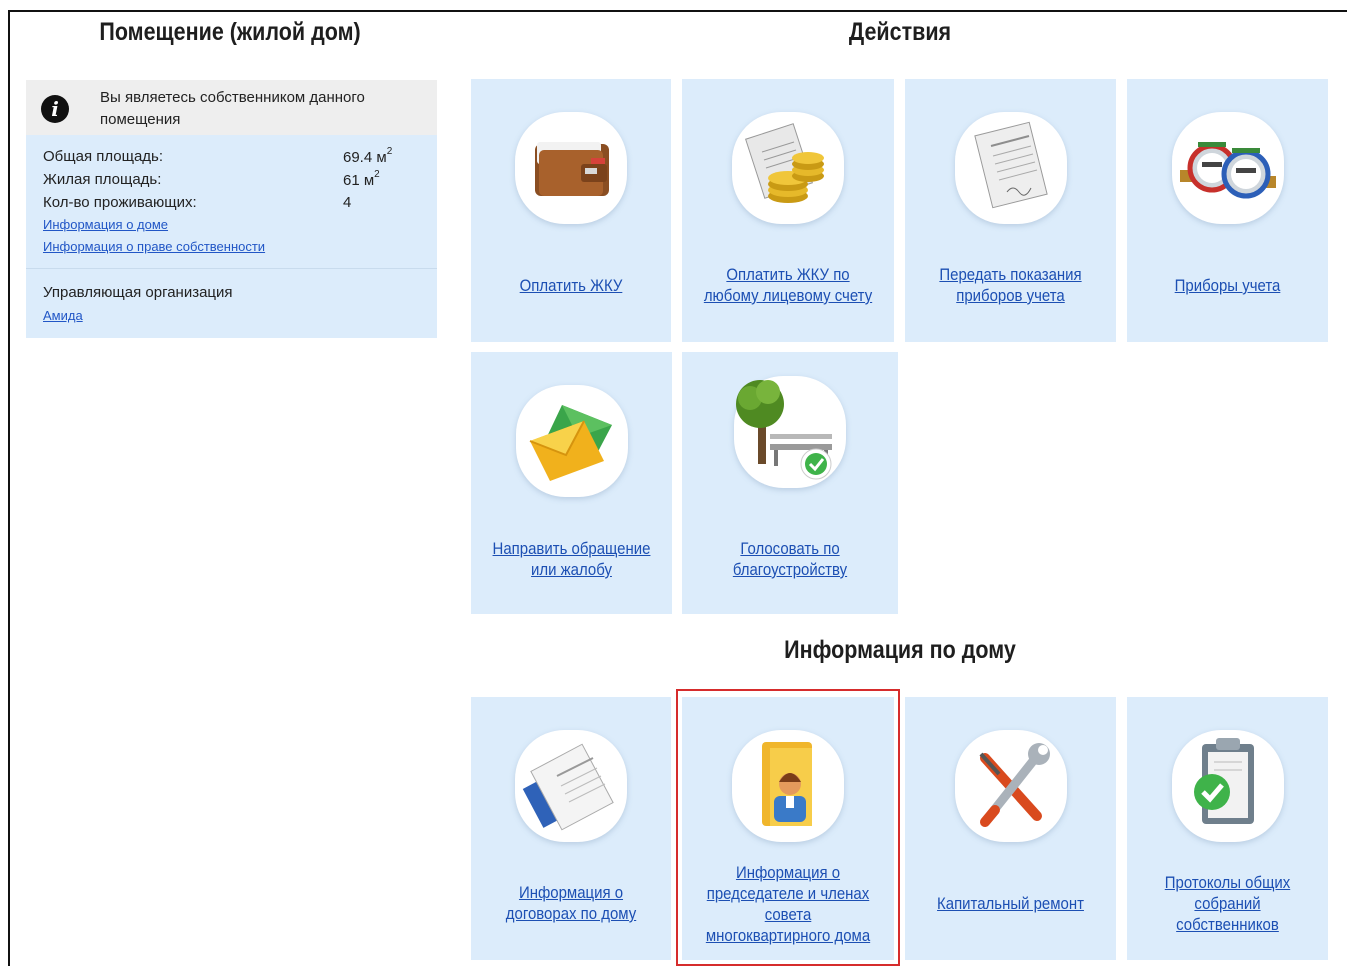  I want to click on tile-label: Направить обращение или жалобу, so click(571, 559).